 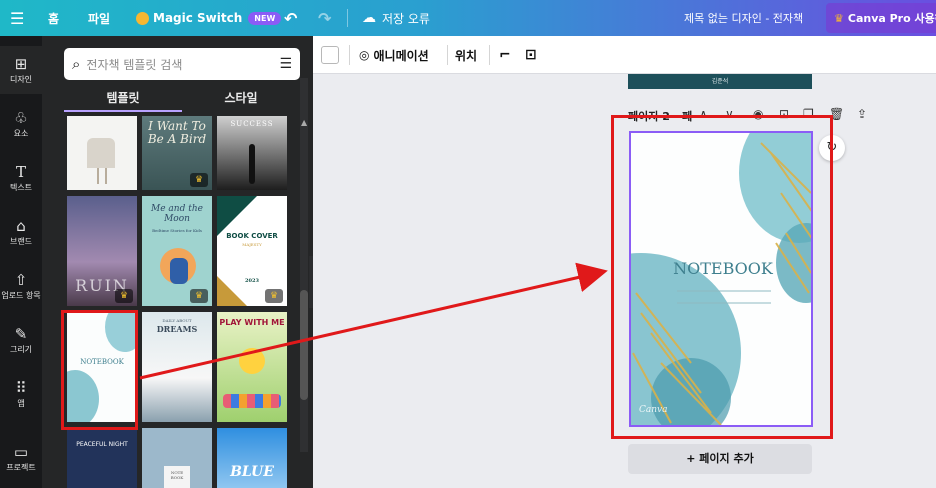 What do you see at coordinates (304, 122) in the screenshot?
I see `scroll-up-icon: ▲` at bounding box center [304, 122].